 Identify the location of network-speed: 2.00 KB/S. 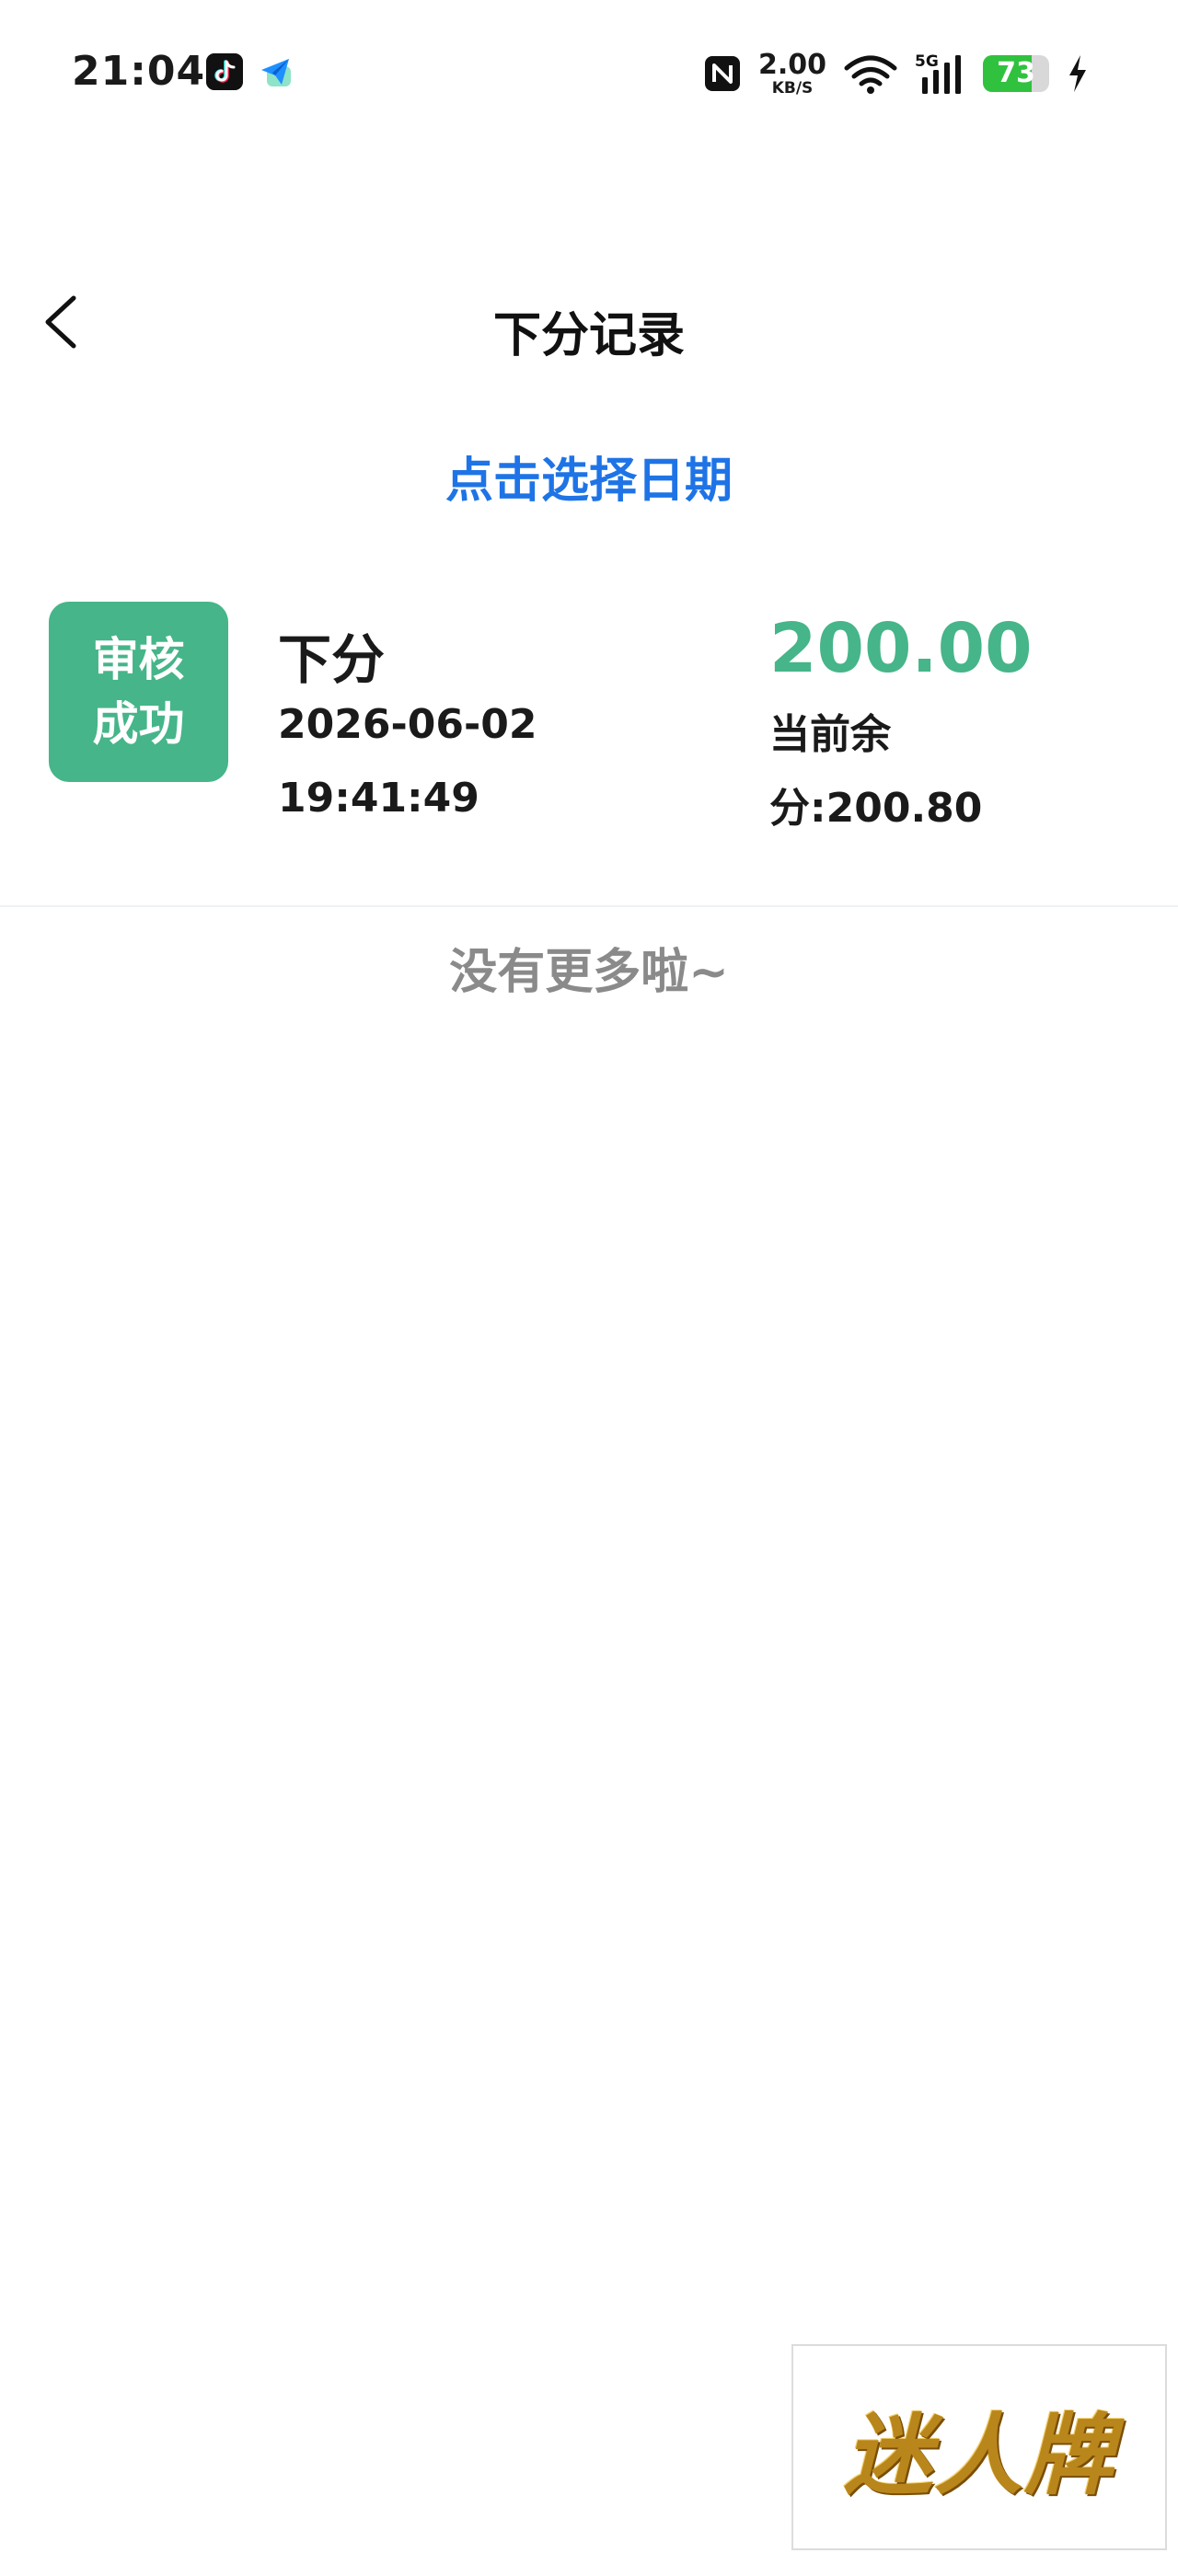
(791, 73).